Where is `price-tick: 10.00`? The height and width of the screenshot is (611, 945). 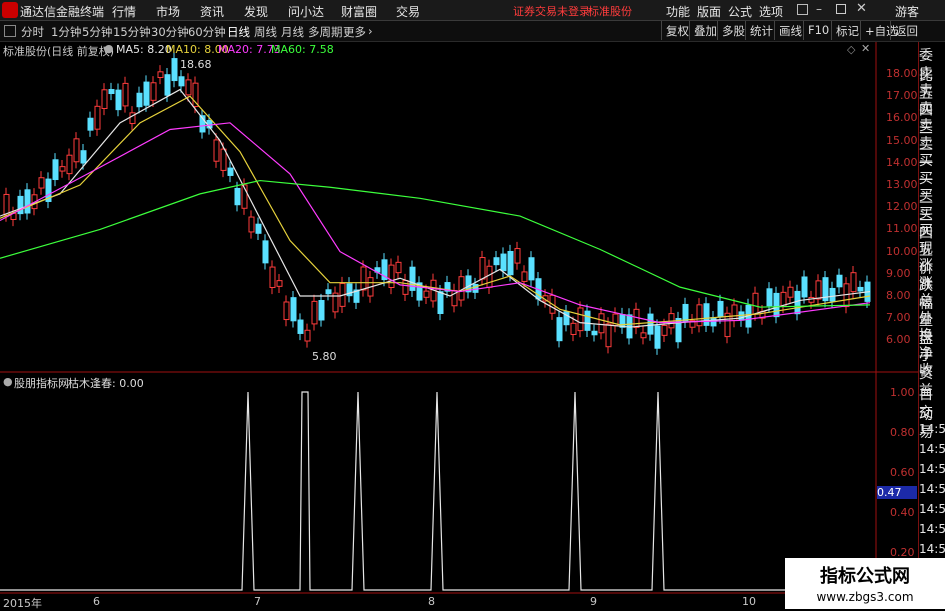
price-tick: 10.00 is located at coordinates (902, 251).